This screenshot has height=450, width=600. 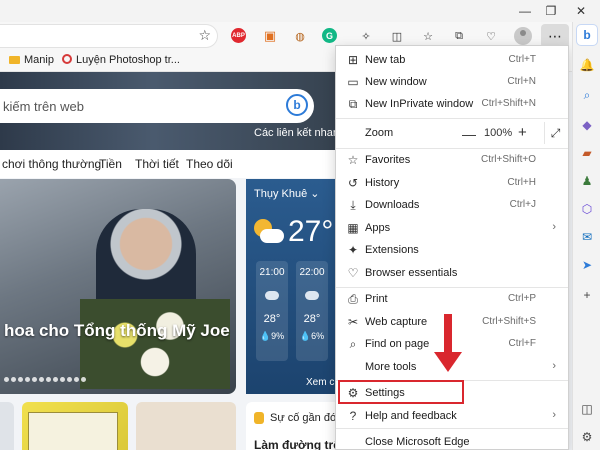 I want to click on bing-copilot-icon: b, so click(x=587, y=35).